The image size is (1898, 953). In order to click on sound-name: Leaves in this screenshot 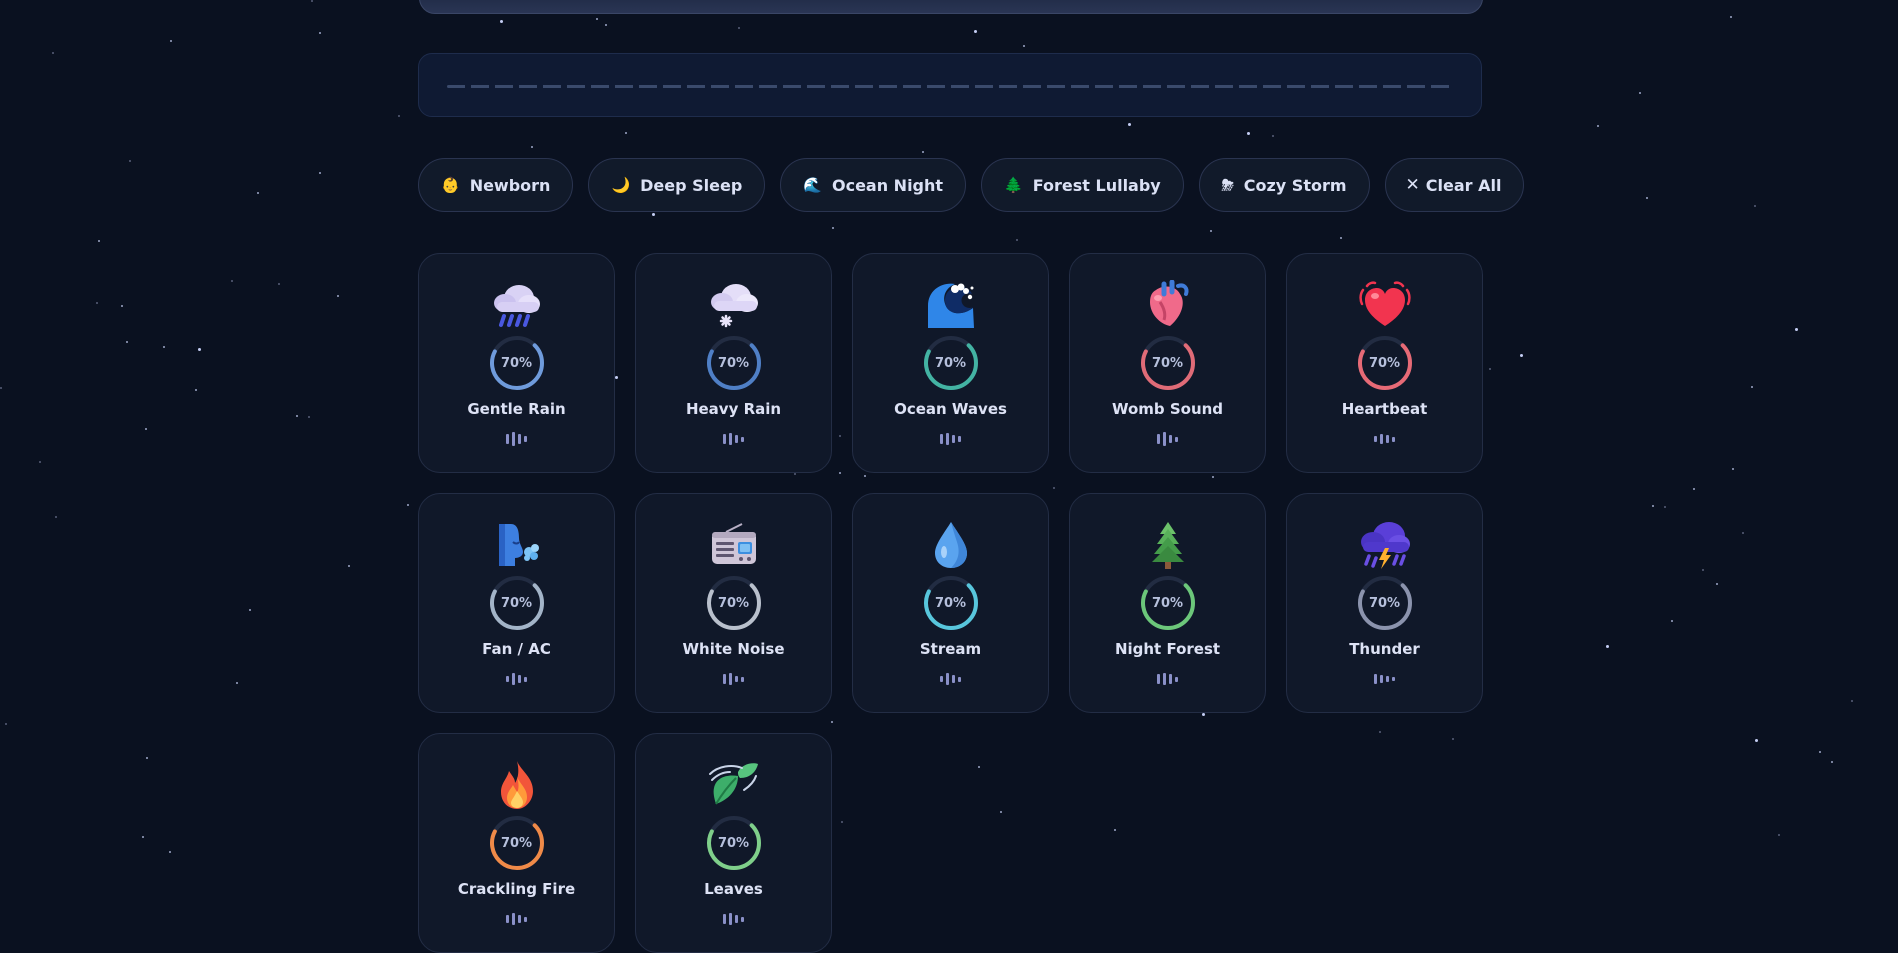, I will do `click(733, 889)`.